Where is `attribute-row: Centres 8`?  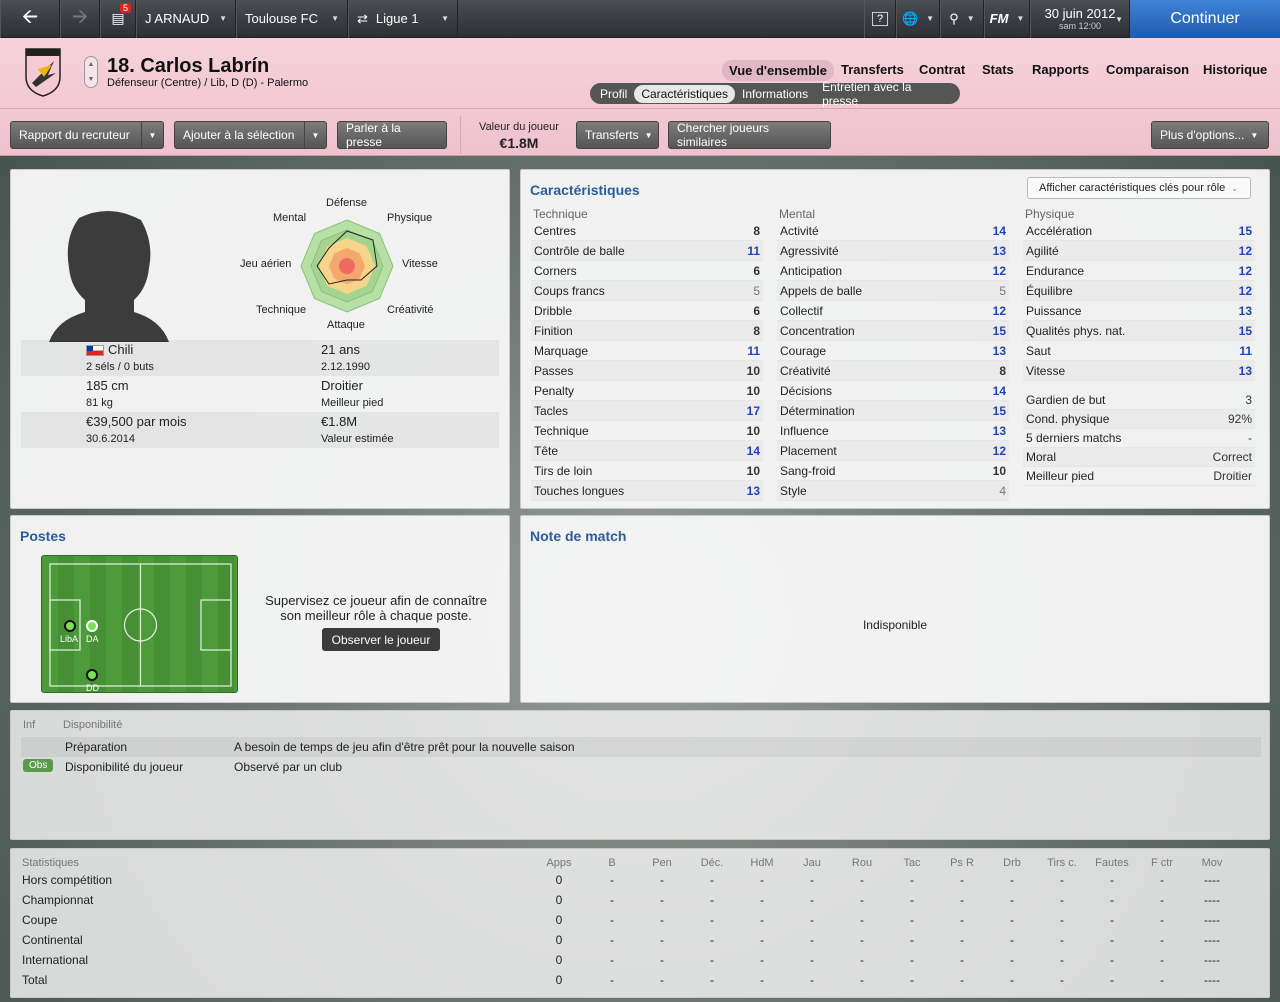 attribute-row: Centres 8 is located at coordinates (647, 231).